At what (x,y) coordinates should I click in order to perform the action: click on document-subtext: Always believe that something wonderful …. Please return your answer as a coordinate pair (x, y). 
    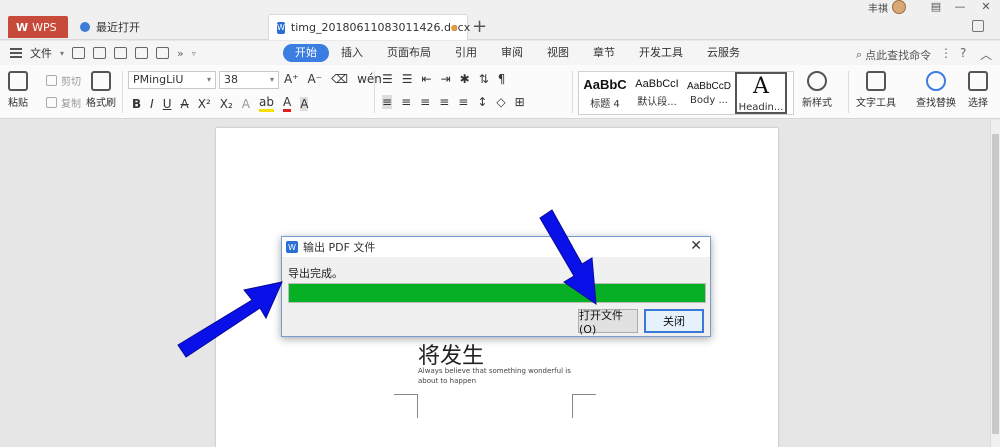
    Looking at the image, I should click on (503, 376).